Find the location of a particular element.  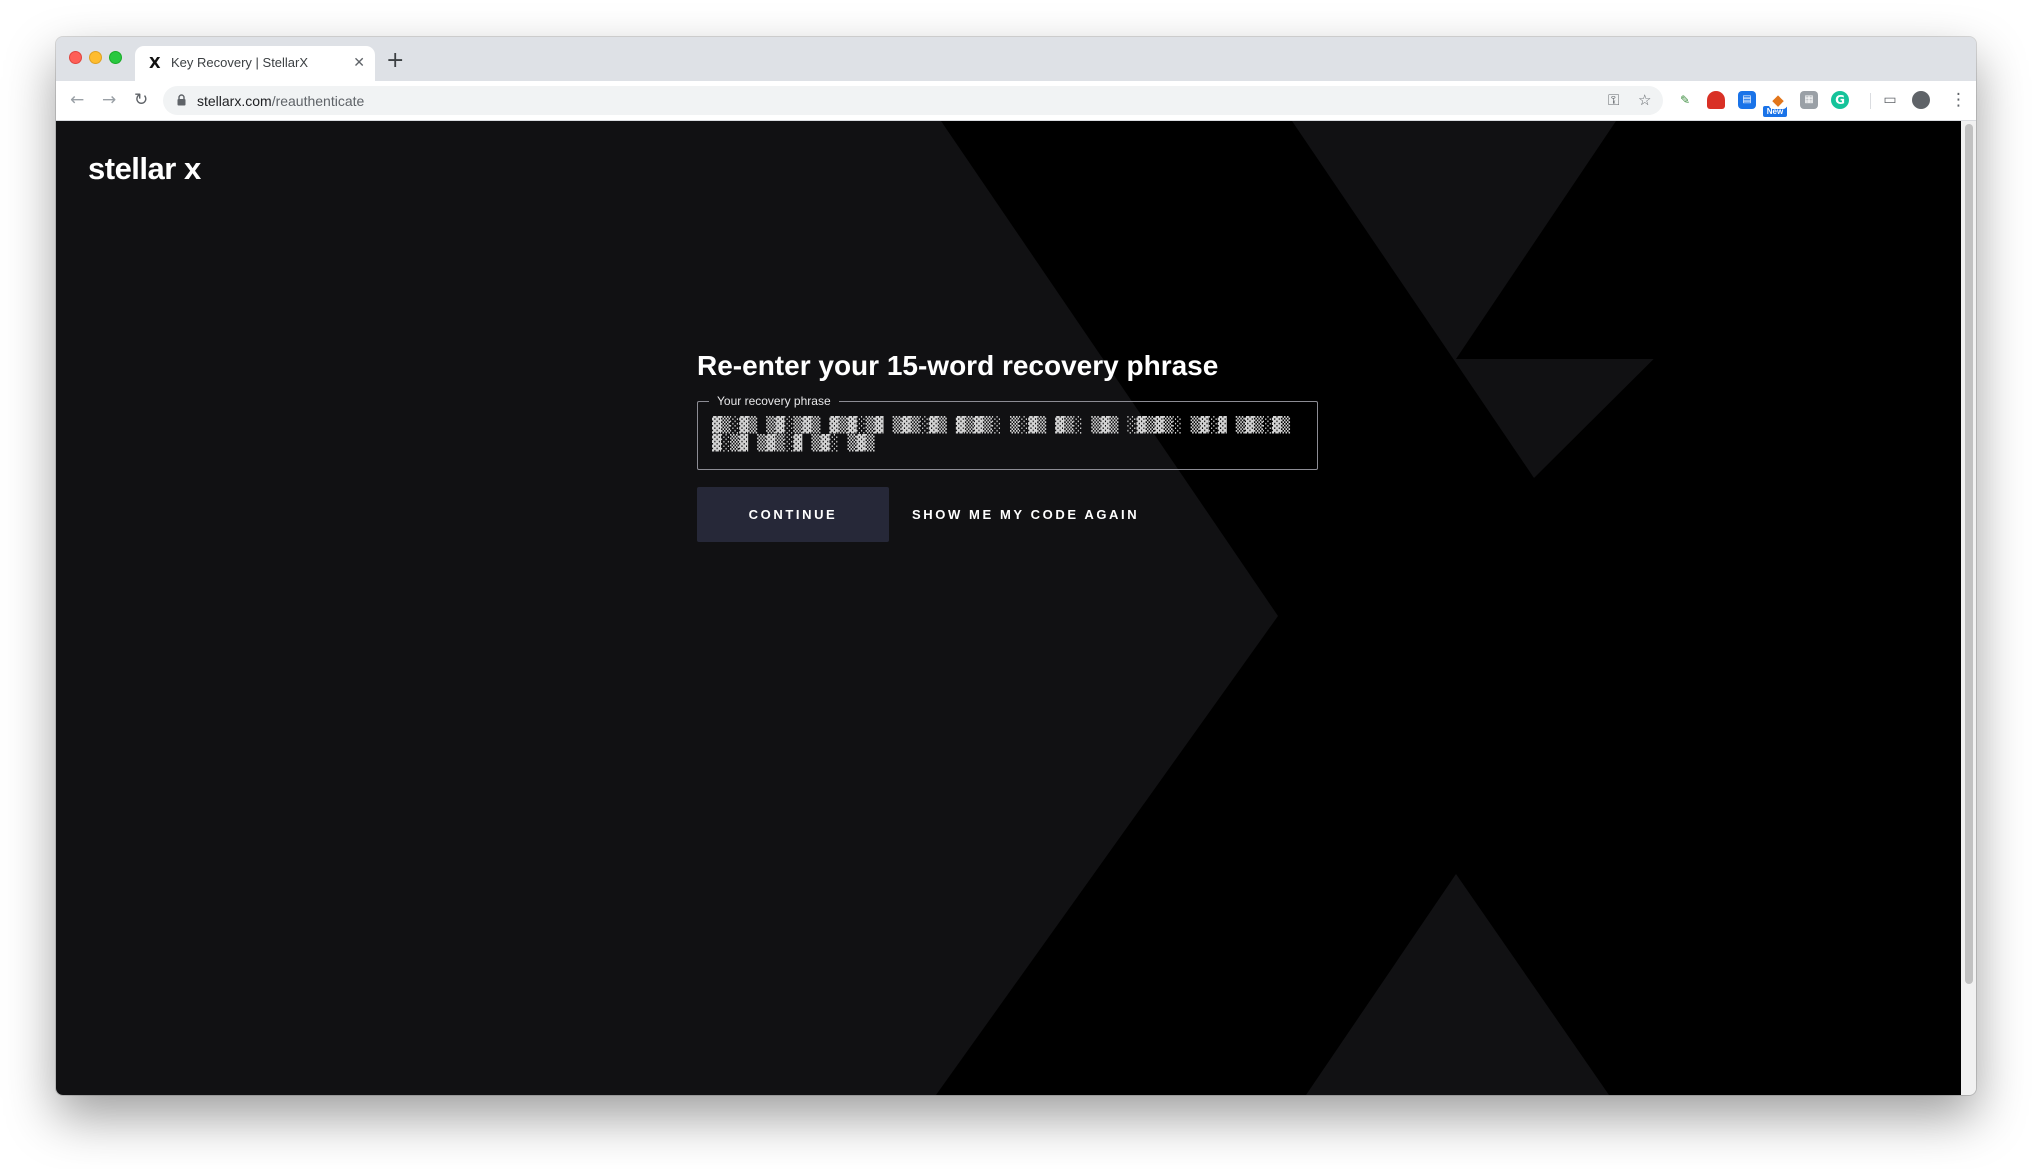

grammarly-icon: G is located at coordinates (1840, 100).